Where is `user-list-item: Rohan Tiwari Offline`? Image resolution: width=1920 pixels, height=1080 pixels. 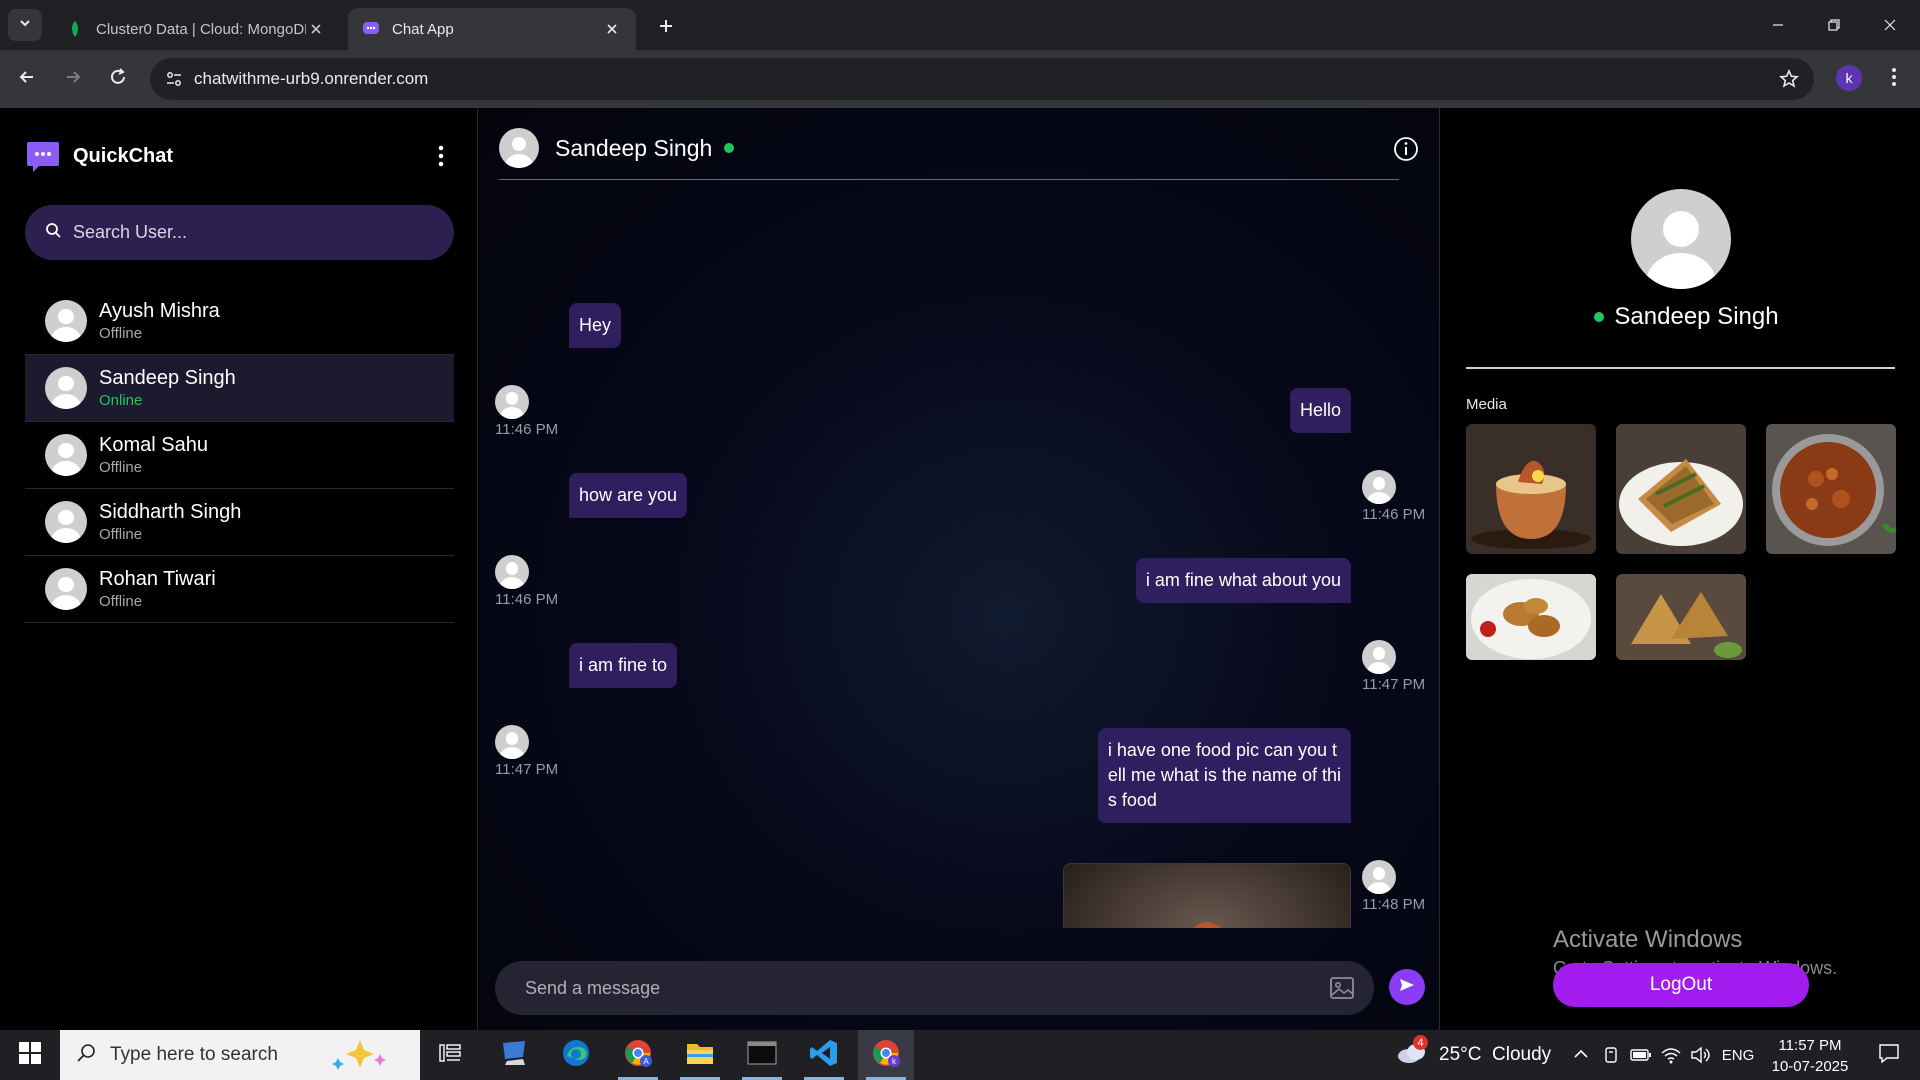 user-list-item: Rohan Tiwari Offline is located at coordinates (239, 589).